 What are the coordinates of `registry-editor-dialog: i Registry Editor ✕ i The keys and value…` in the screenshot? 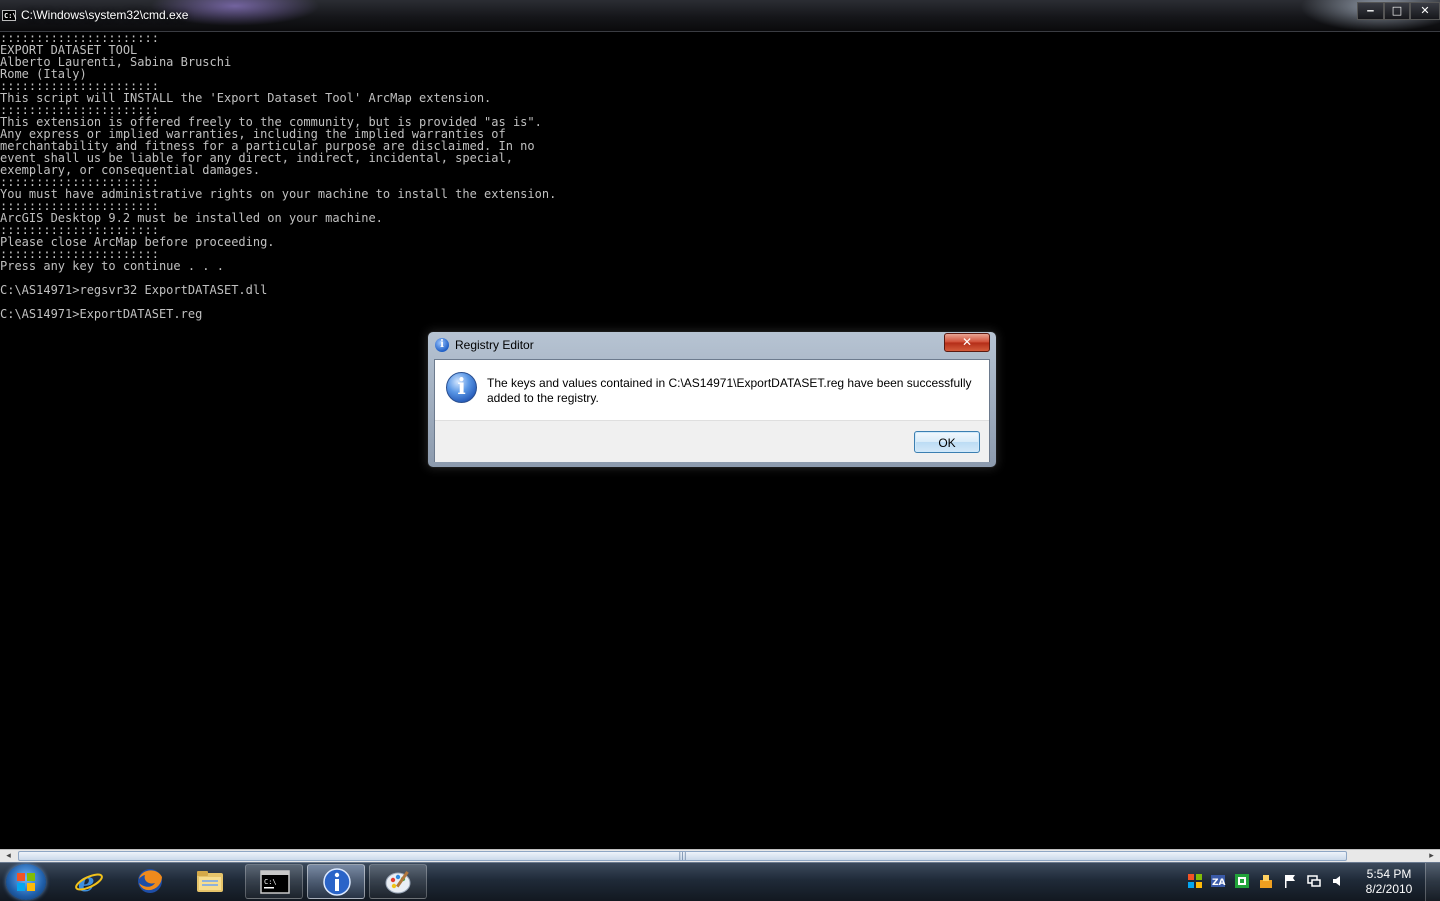 It's located at (712, 399).